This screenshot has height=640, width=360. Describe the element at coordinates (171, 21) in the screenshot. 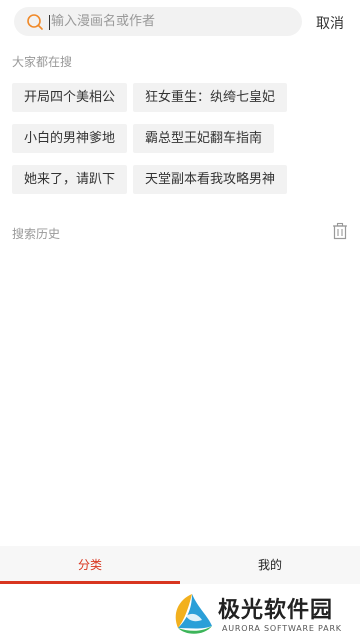

I see `search-input` at that location.